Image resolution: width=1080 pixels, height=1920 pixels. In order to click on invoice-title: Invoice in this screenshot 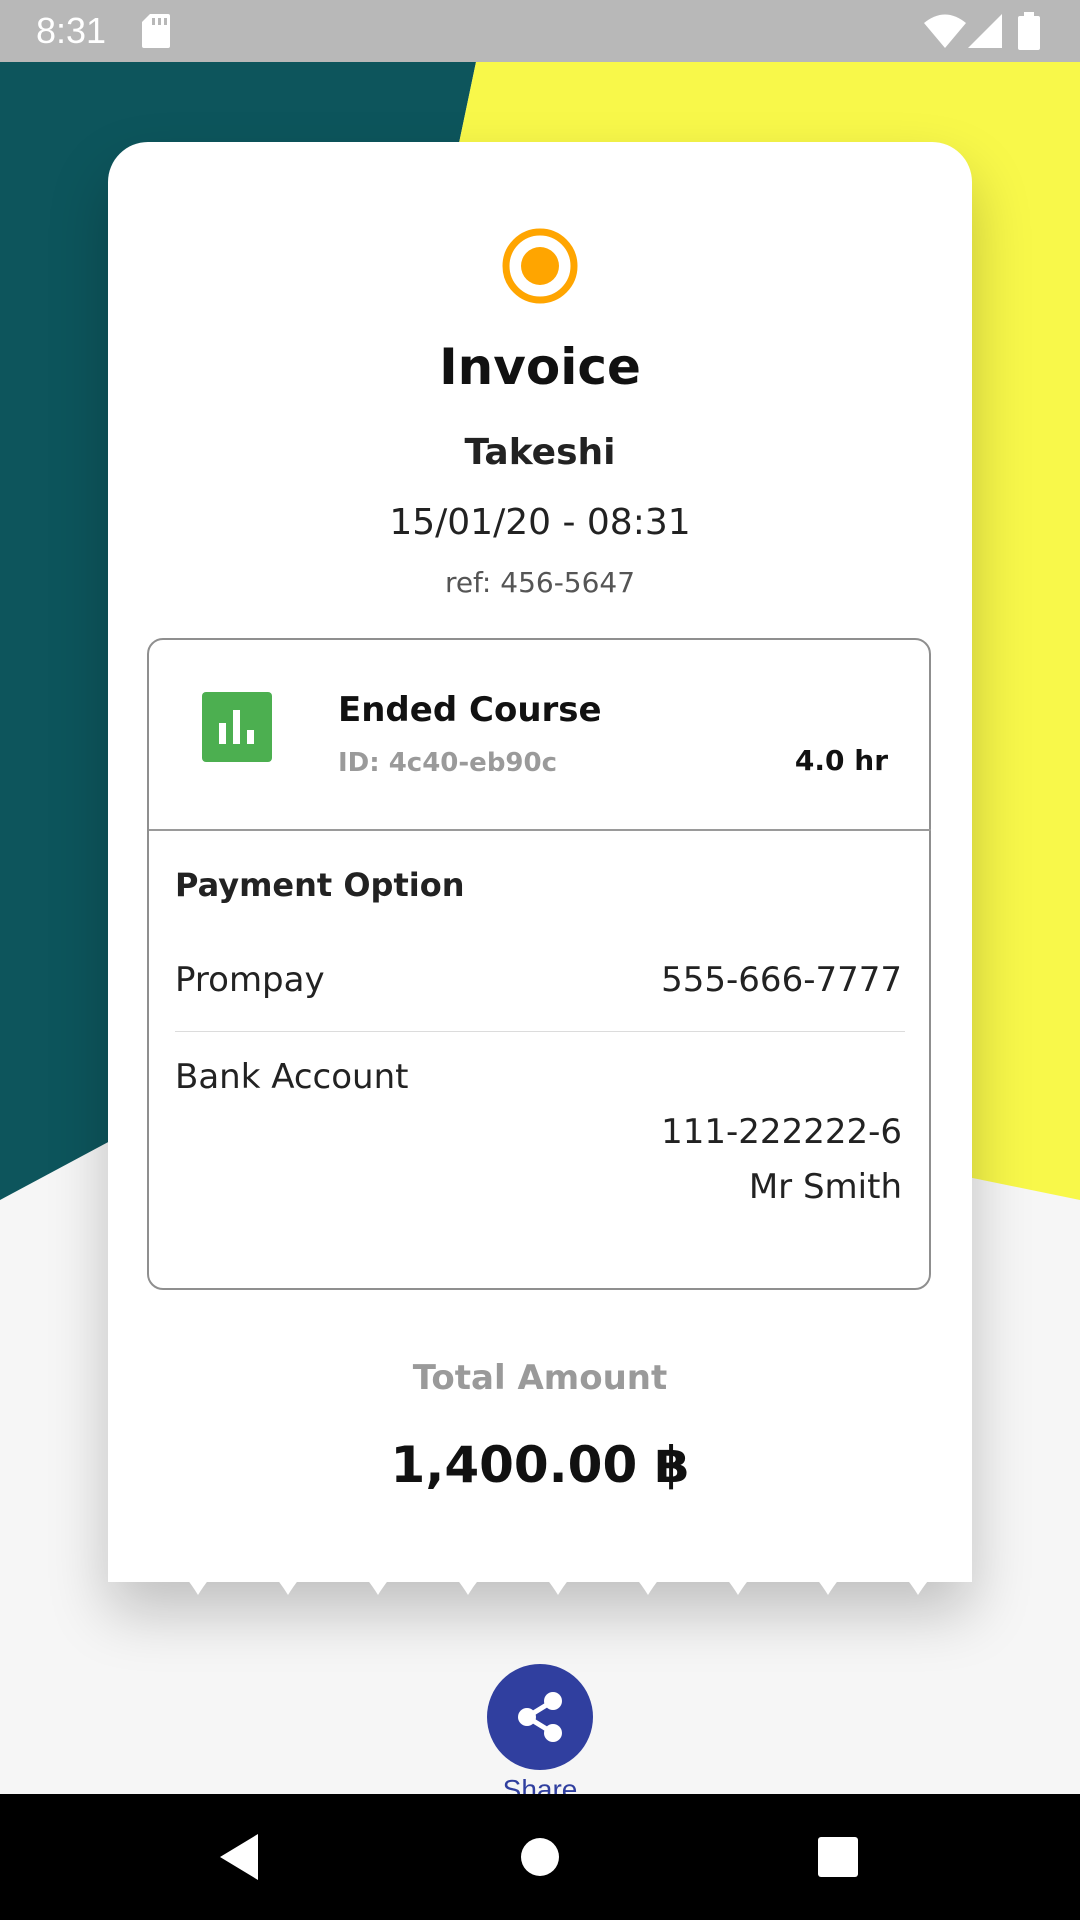, I will do `click(540, 367)`.